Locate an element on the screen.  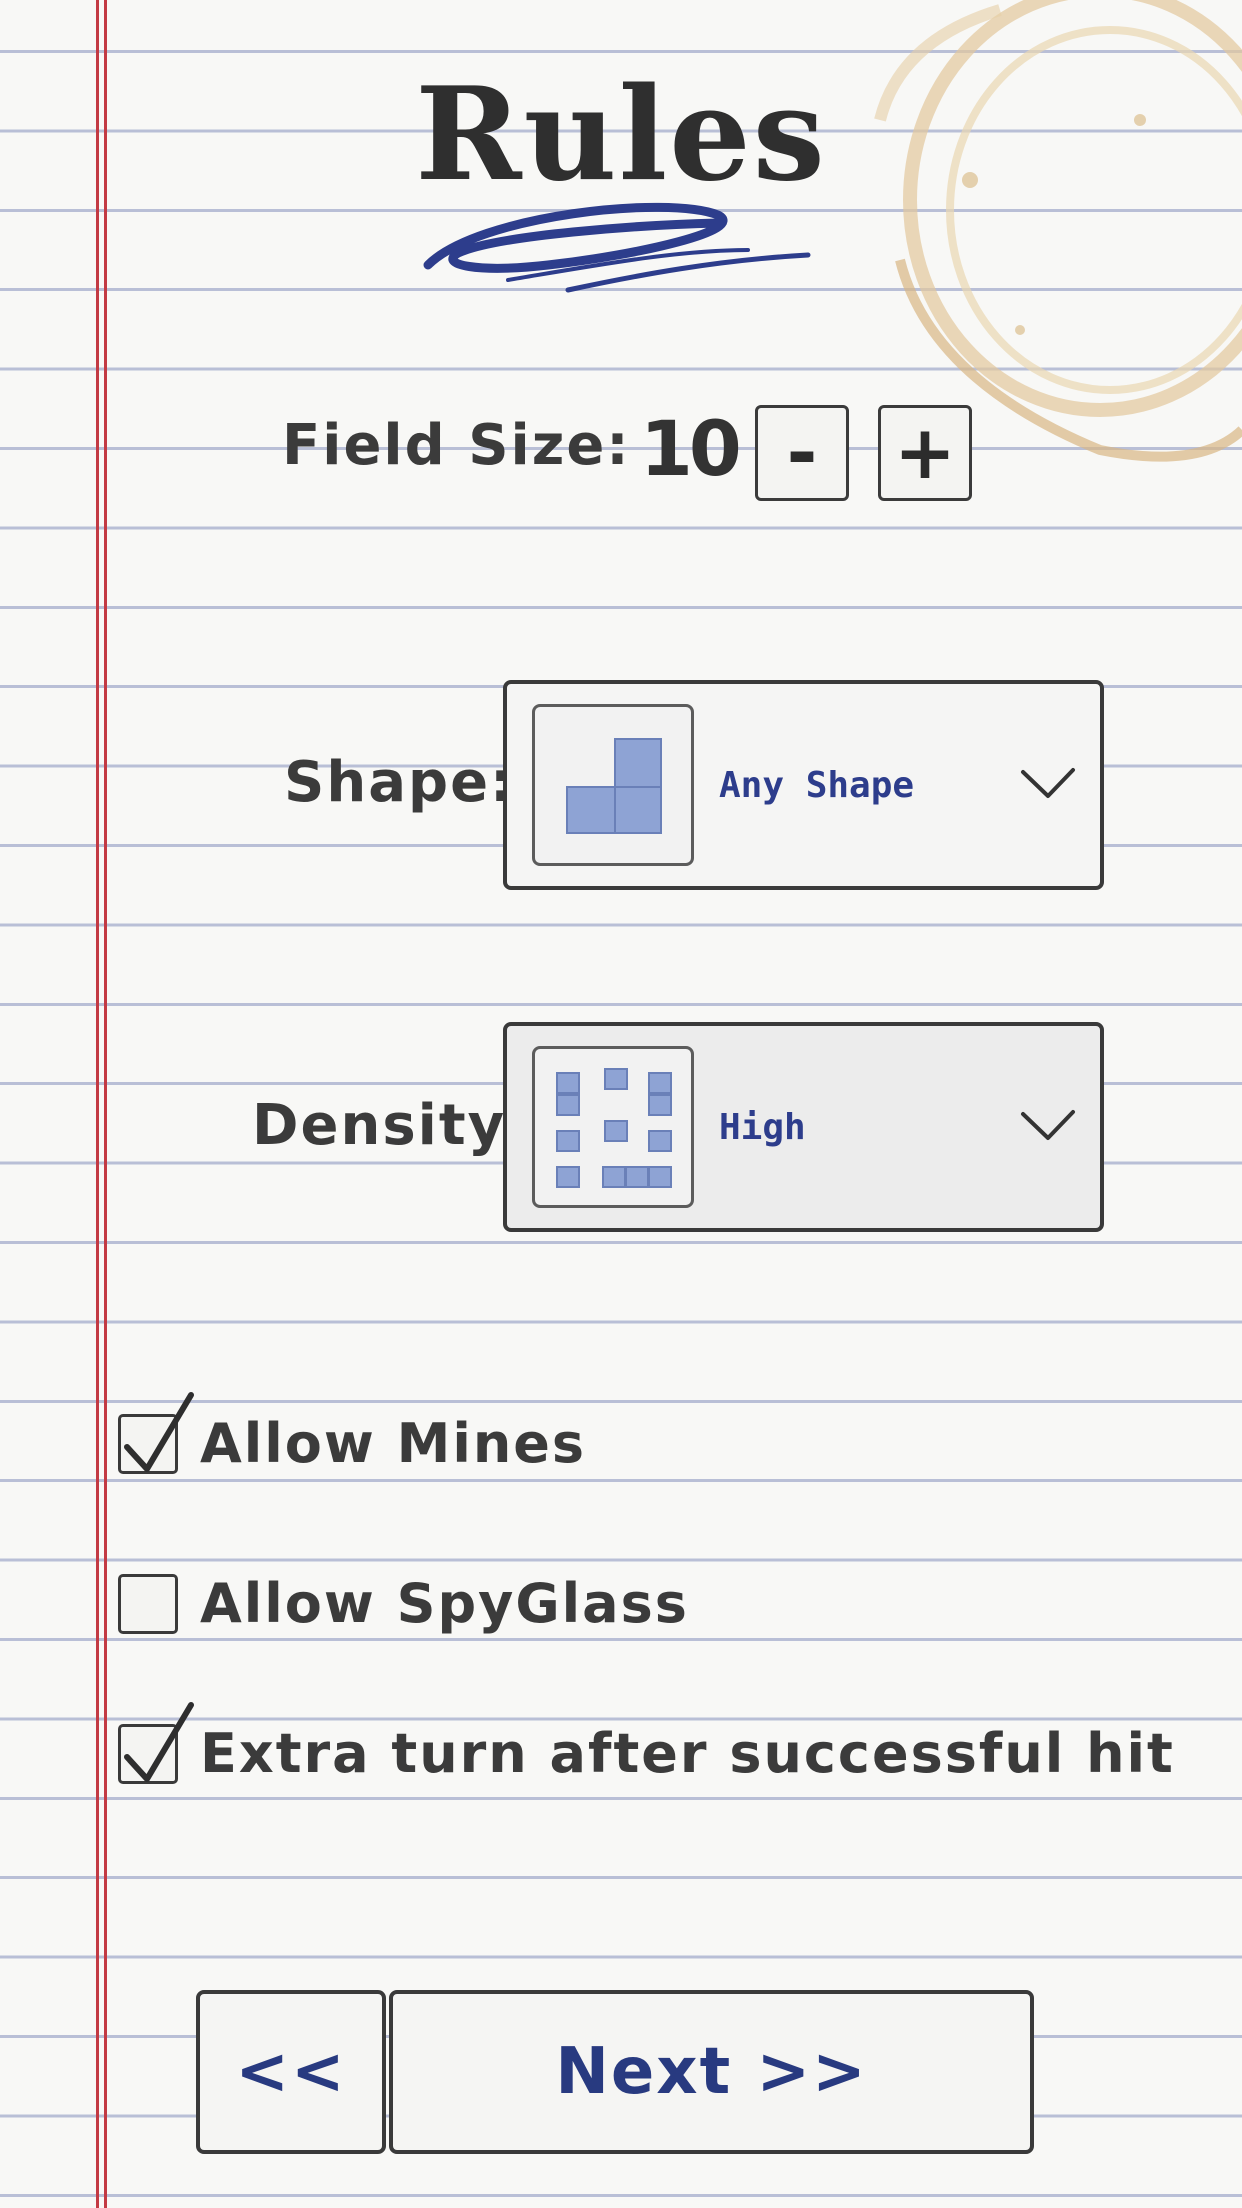
minus-icon: - is located at coordinates (802, 453).